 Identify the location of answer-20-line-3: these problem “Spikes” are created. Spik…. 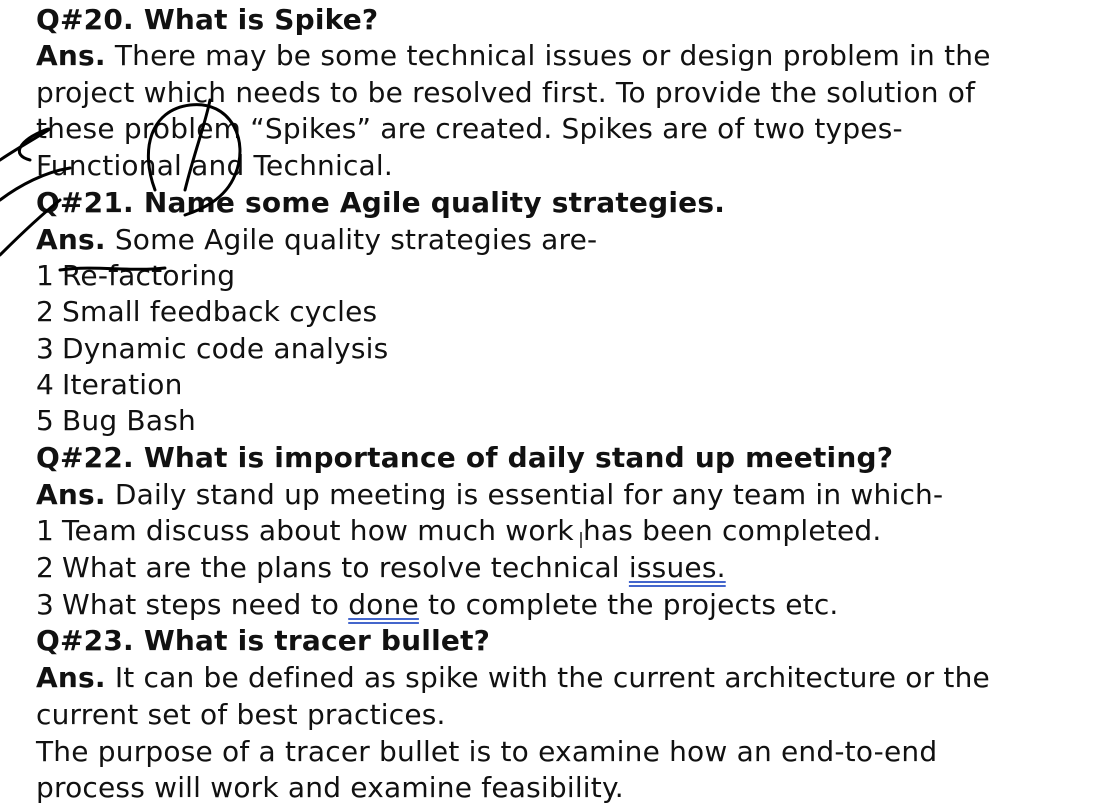
(469, 128).